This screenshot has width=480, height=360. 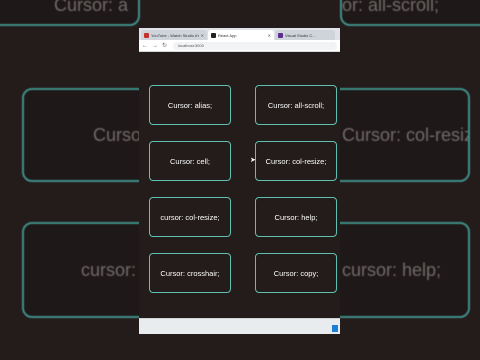 I want to click on background-card-text: Cursor: col-resize;, so click(x=405, y=134).